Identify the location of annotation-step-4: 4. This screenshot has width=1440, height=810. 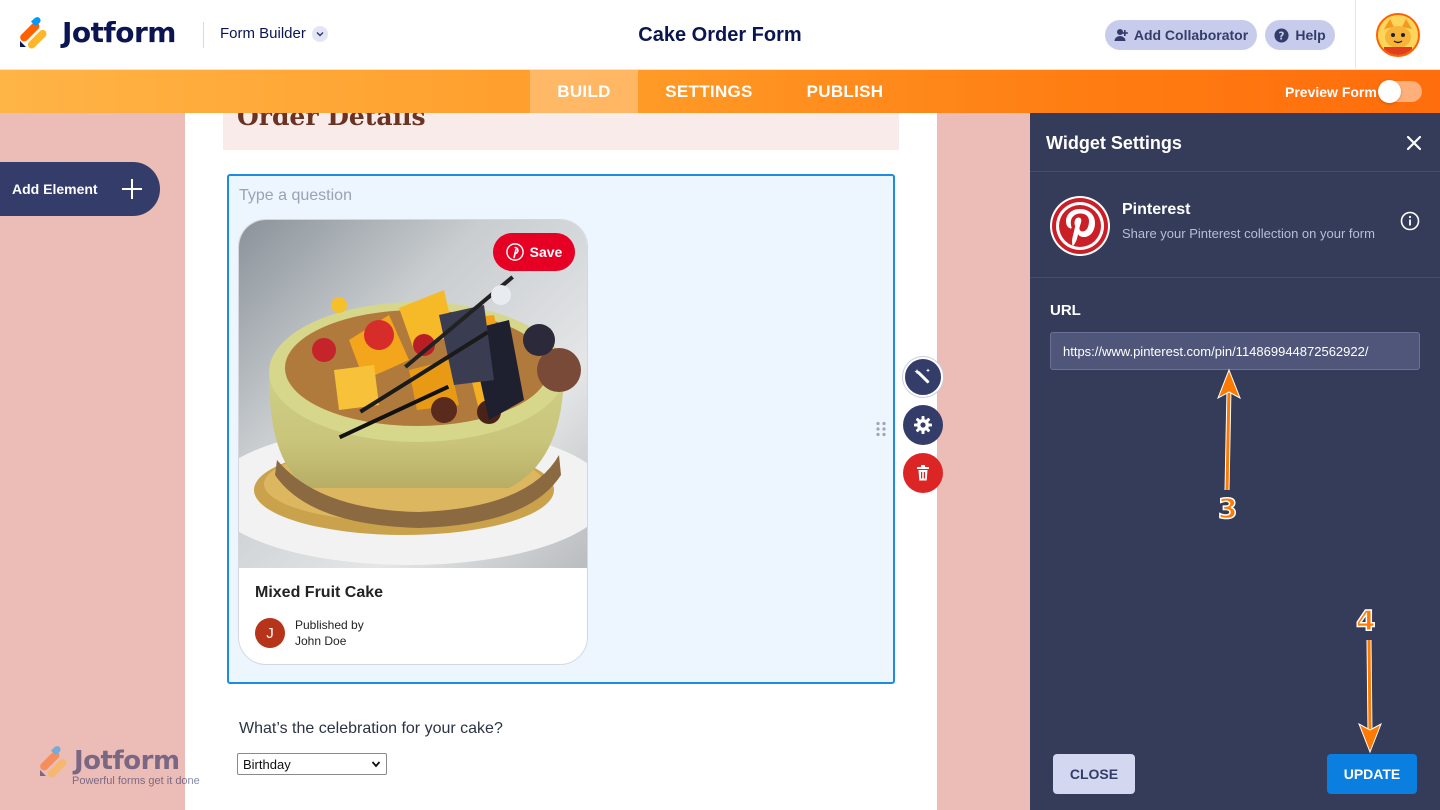
(1365, 620).